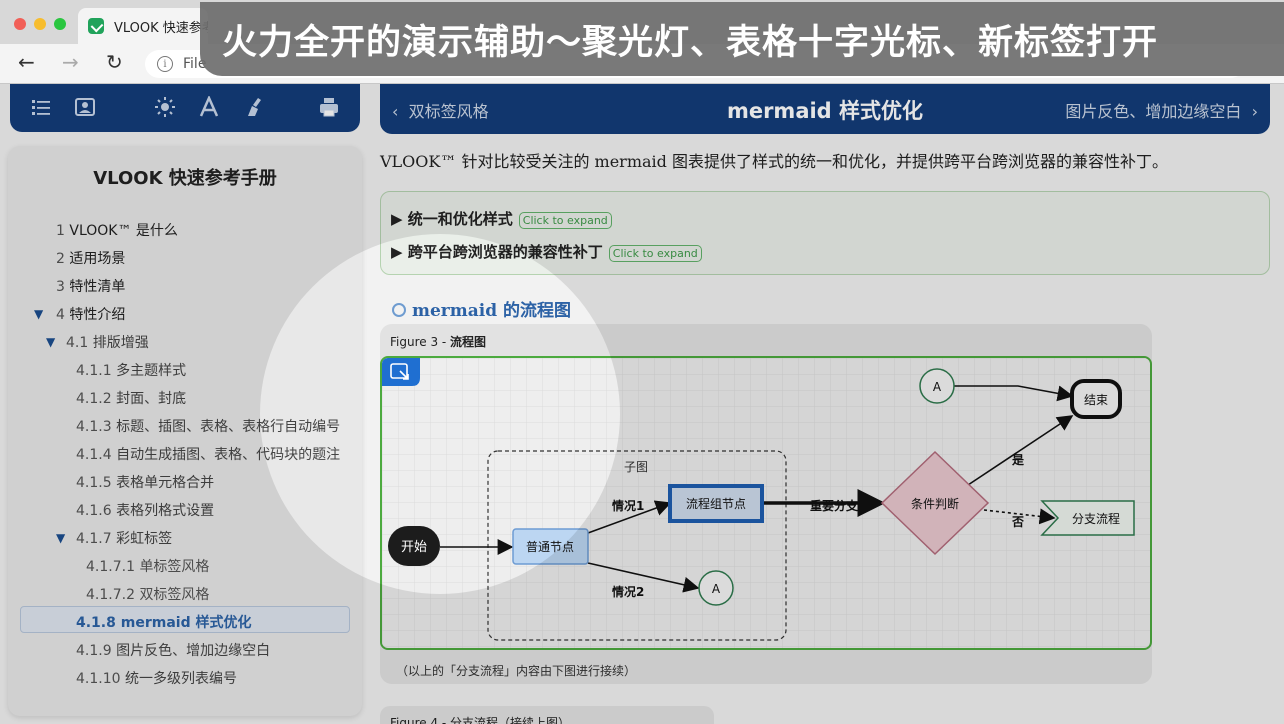  I want to click on circle-node-a-label: A, so click(937, 387).